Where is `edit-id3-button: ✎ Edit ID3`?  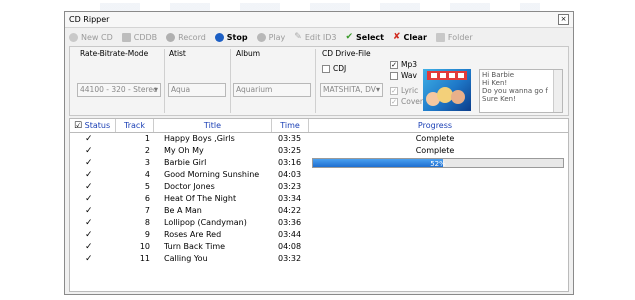
edit-id3-button: ✎ Edit ID3 is located at coordinates (315, 37).